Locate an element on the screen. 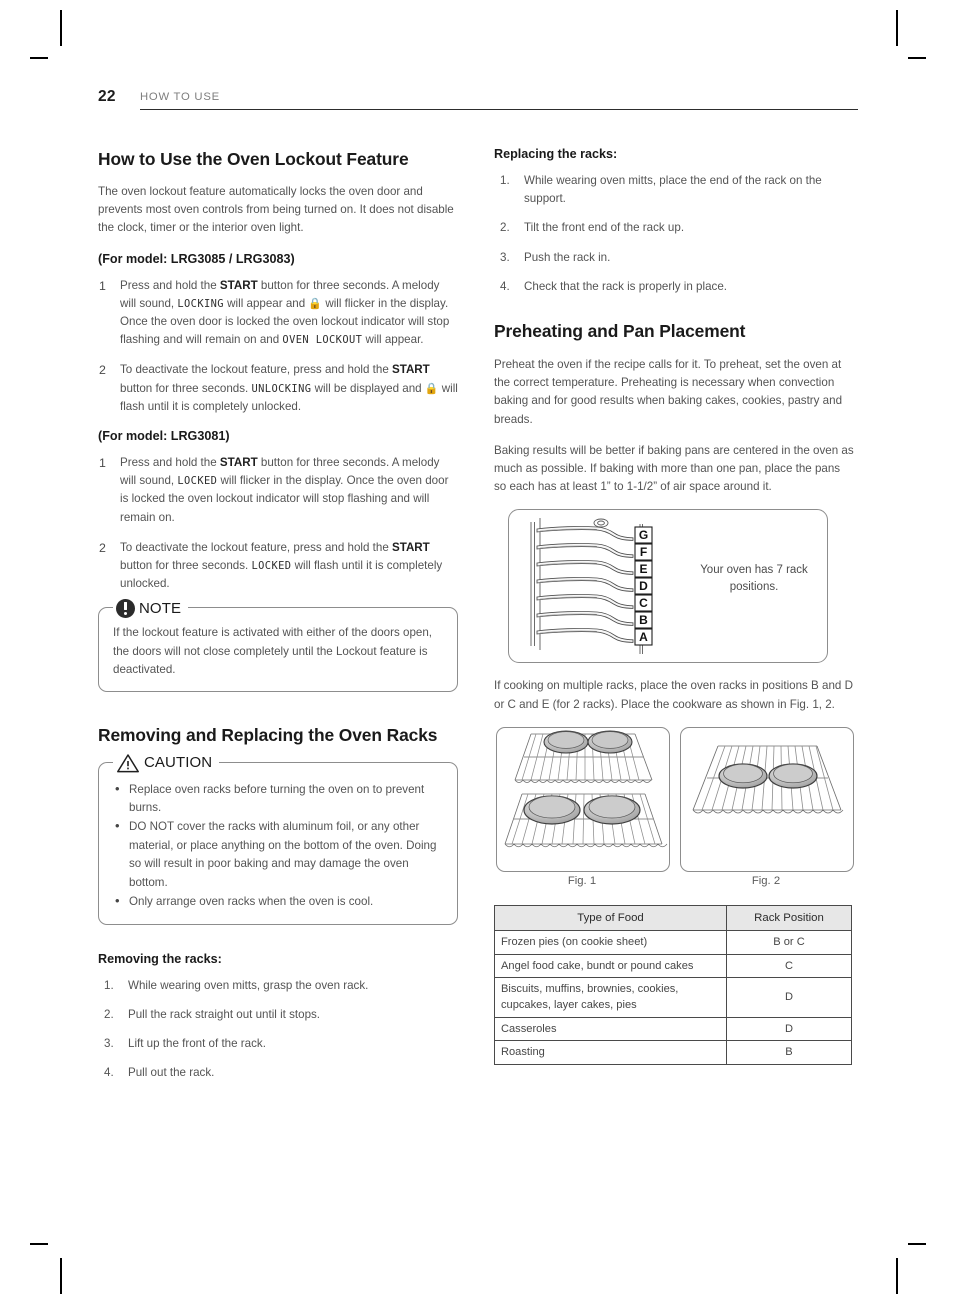  crop-mark-top-right-horizontal is located at coordinates (917, 58).